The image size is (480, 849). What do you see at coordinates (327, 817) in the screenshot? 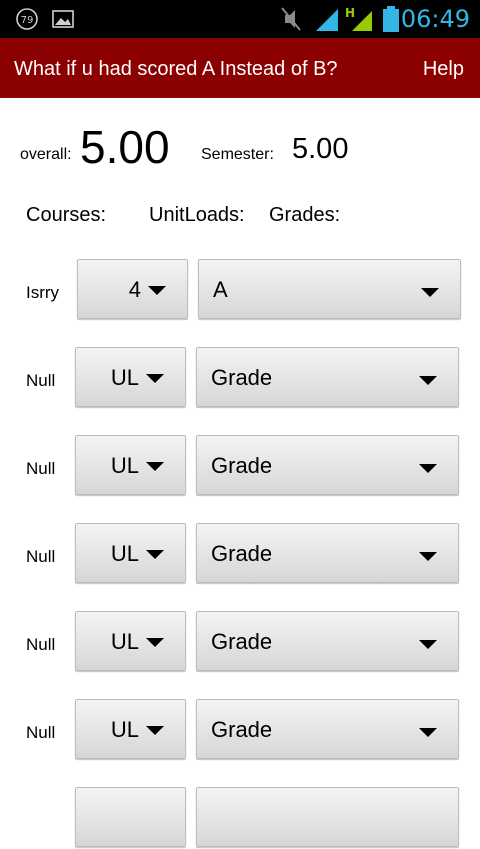
I see `grade-spinner` at bounding box center [327, 817].